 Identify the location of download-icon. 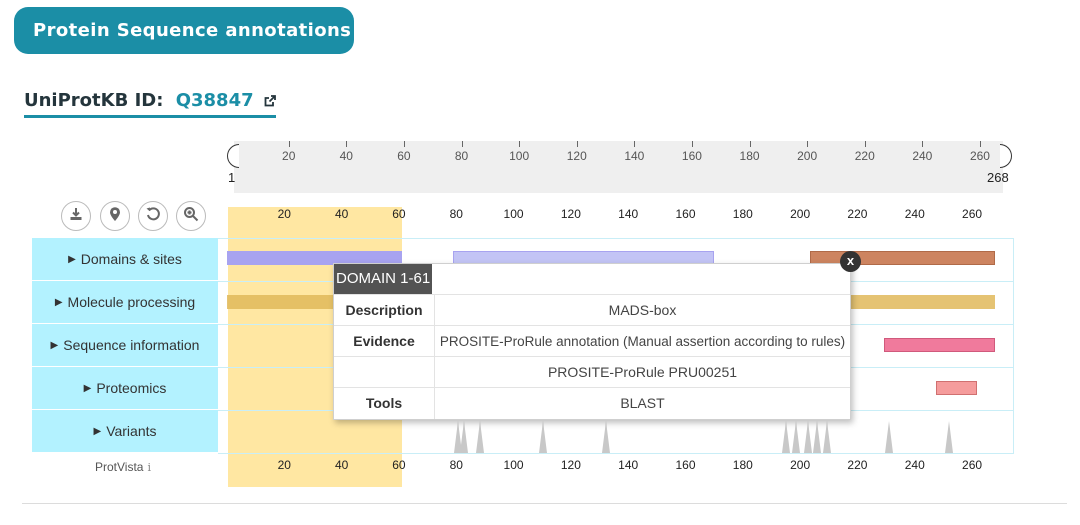
(76, 216).